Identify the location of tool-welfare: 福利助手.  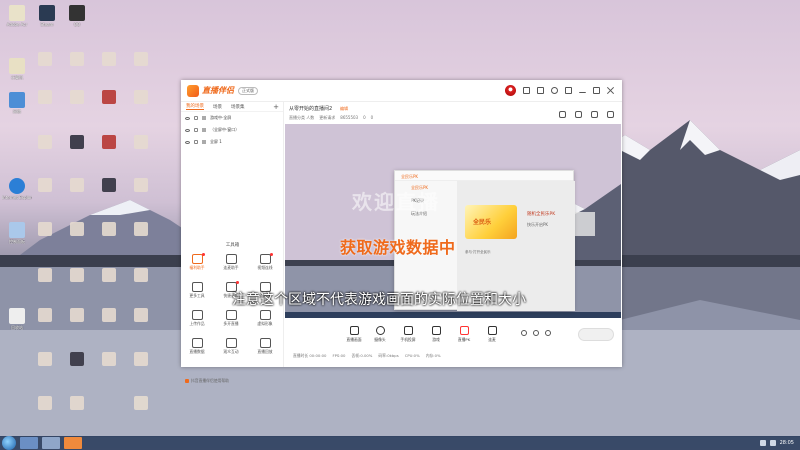
(197, 262).